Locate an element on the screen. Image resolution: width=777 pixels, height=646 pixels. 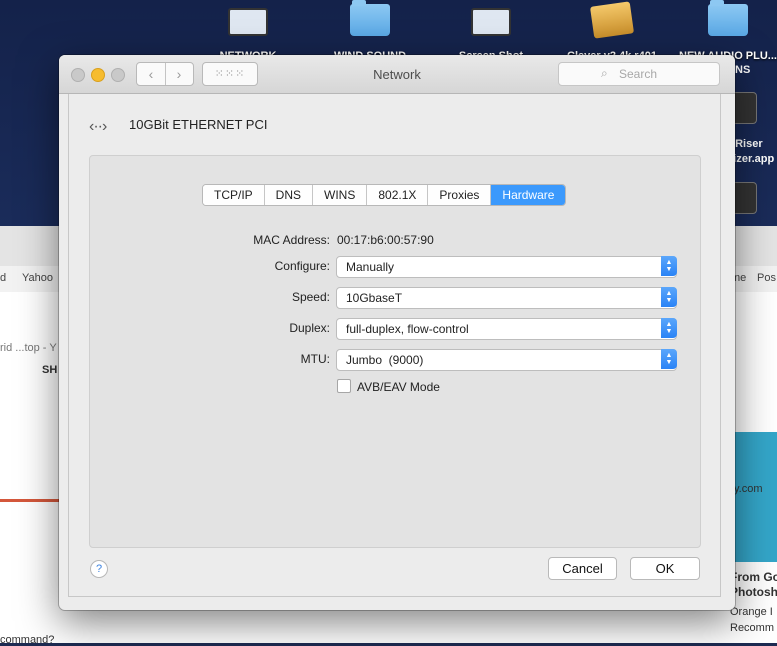
avb-eav-checkbox: AVB/EAV Mode is located at coordinates (388, 386).